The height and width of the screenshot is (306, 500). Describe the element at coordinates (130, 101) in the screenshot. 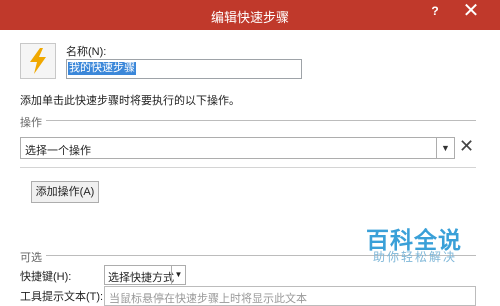

I see `description-text: 添加单击此快速步骤时将要执行的以下操作。` at that location.